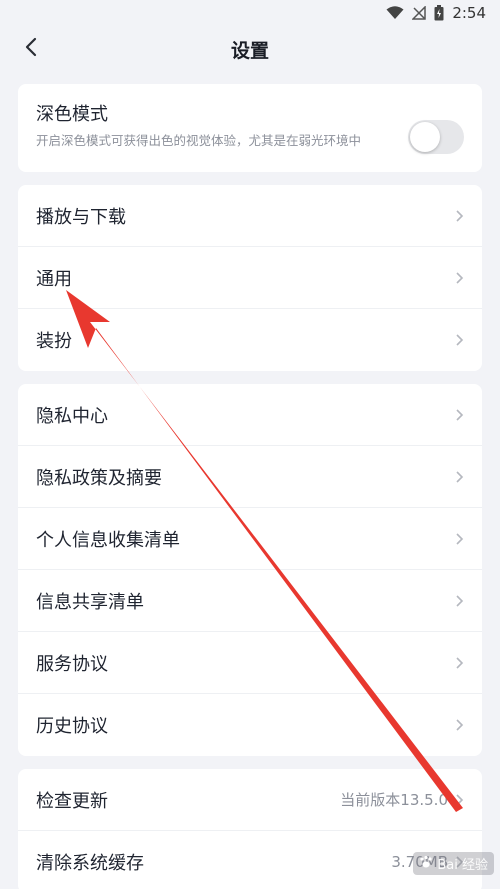 The width and height of the screenshot is (500, 889). I want to click on watermark-text: Bai 经验, so click(462, 865).